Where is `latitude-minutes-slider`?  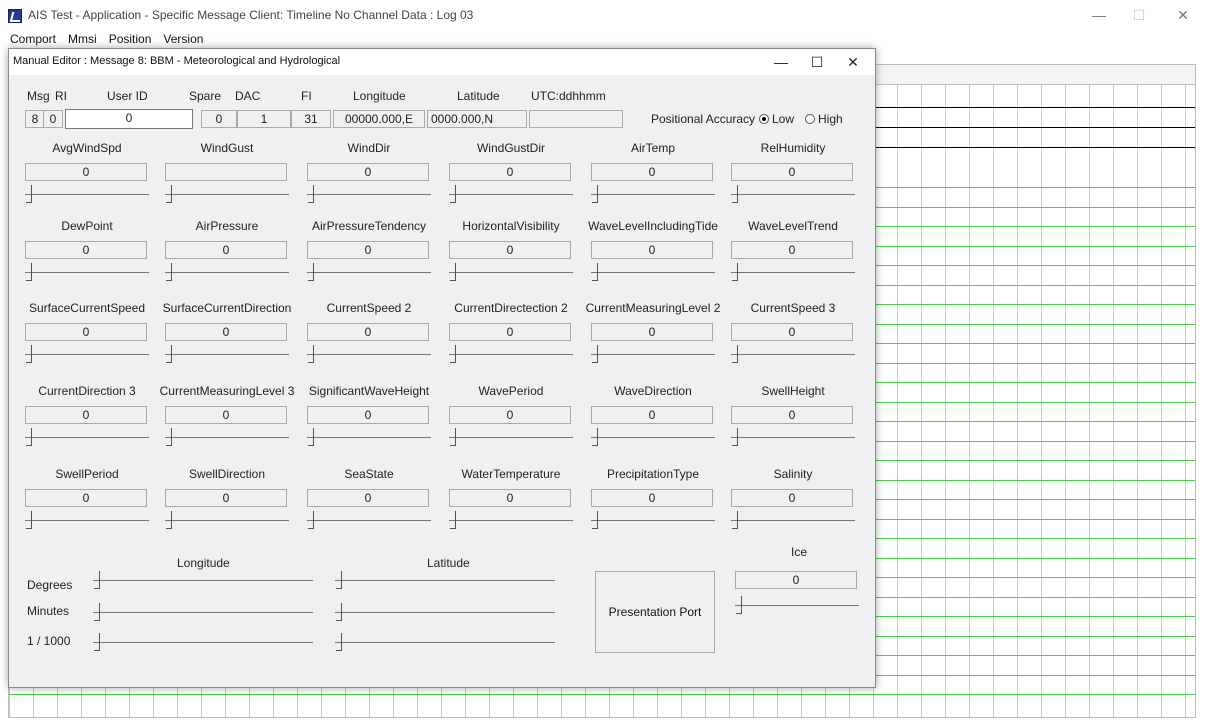 latitude-minutes-slider is located at coordinates (445, 613).